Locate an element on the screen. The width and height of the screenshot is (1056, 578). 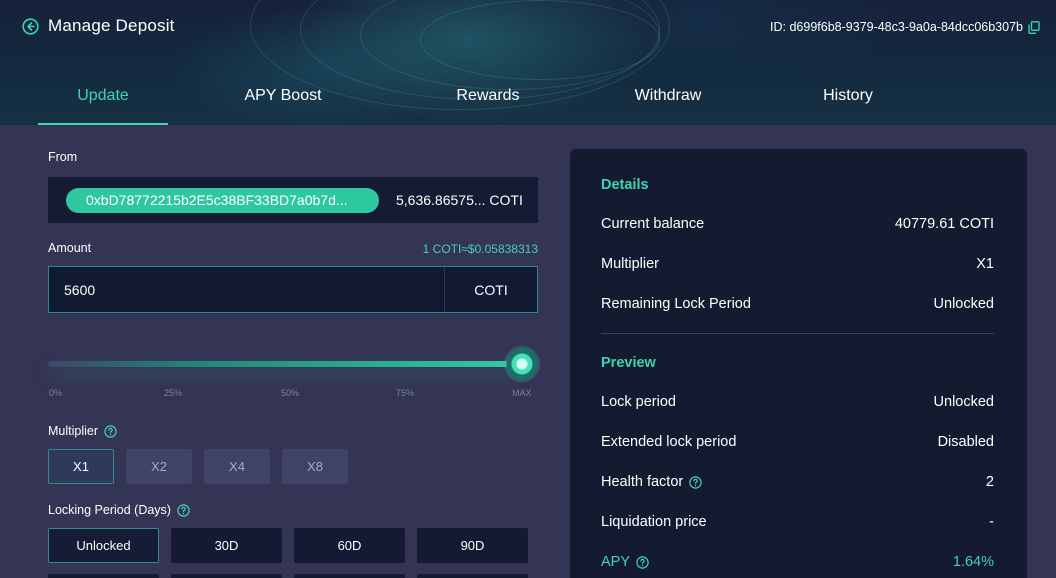
detail-value: Unlocked is located at coordinates (963, 304).